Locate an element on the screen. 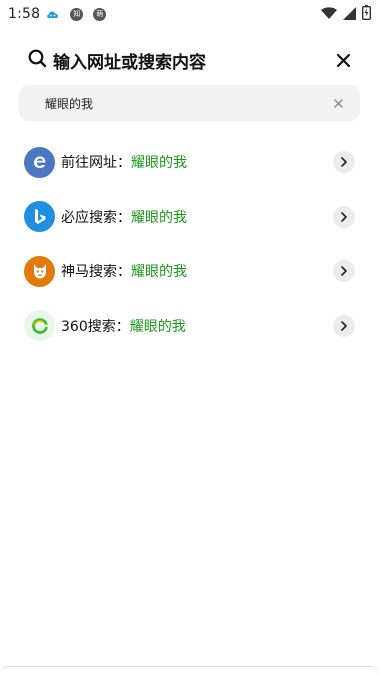  suggestion-text: 360搜索： 耀眼的我 is located at coordinates (123, 326).